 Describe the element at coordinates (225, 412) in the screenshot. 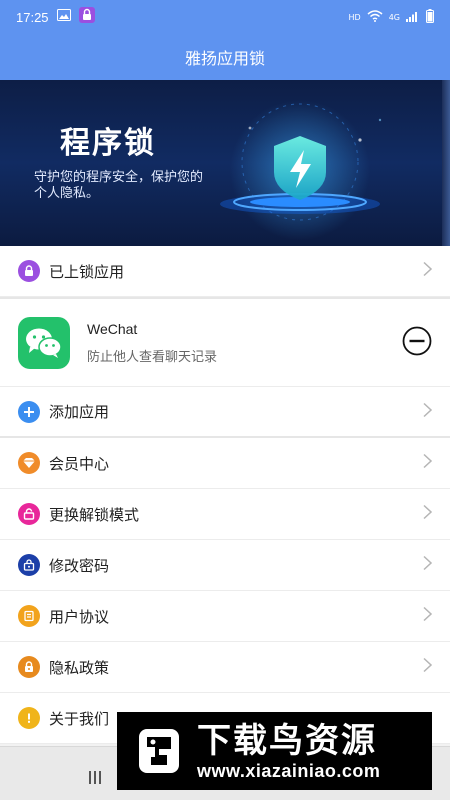

I see `add-app-row: 添加应用` at that location.